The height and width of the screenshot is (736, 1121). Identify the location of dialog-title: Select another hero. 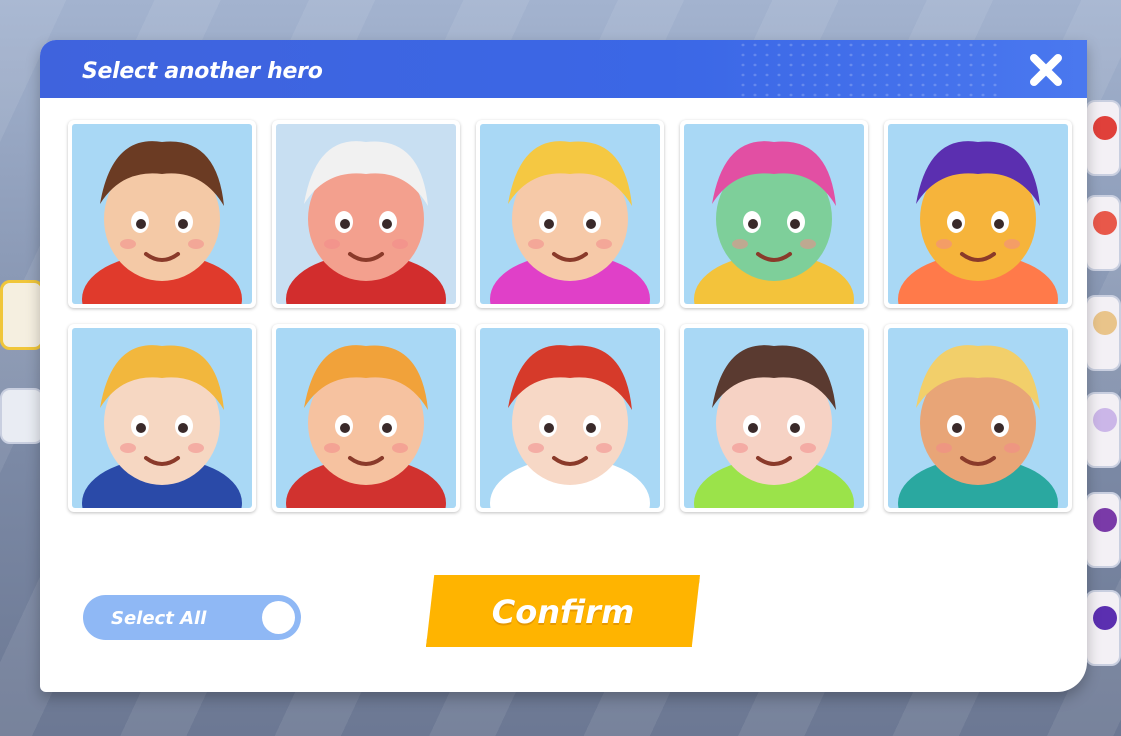
(202, 71).